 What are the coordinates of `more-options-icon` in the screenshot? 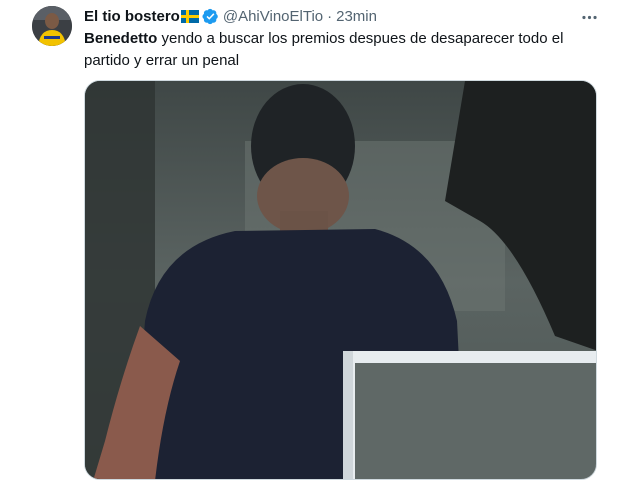 It's located at (589, 17).